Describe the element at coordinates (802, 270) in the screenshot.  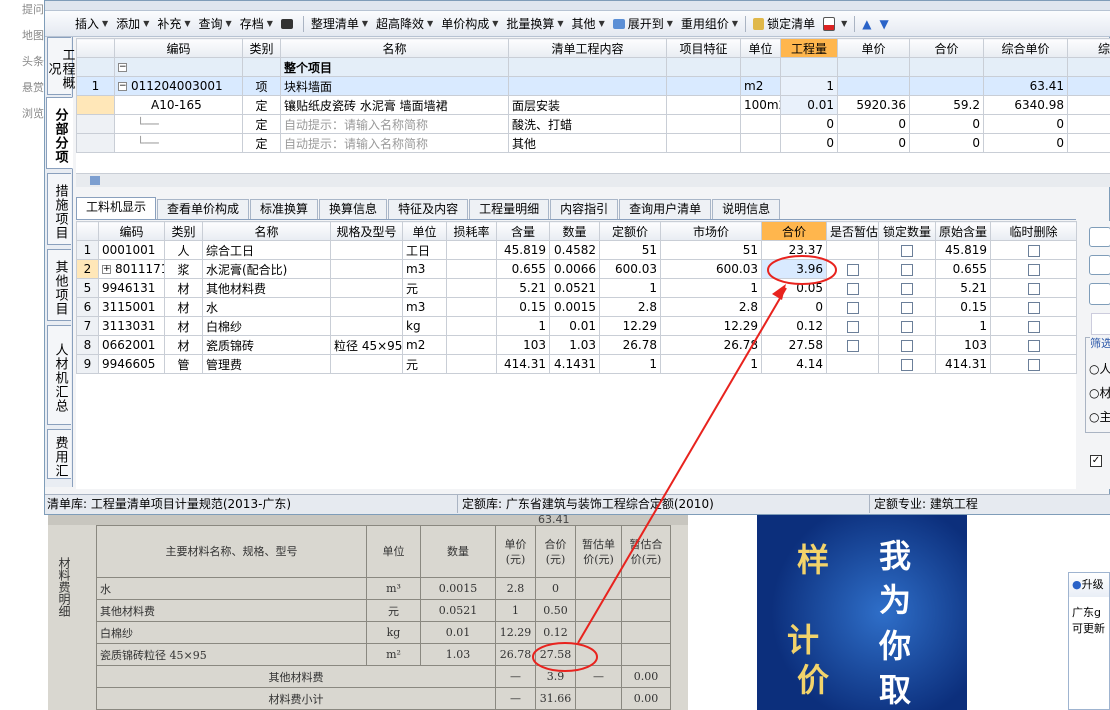
I see `highlight-circle-software` at that location.